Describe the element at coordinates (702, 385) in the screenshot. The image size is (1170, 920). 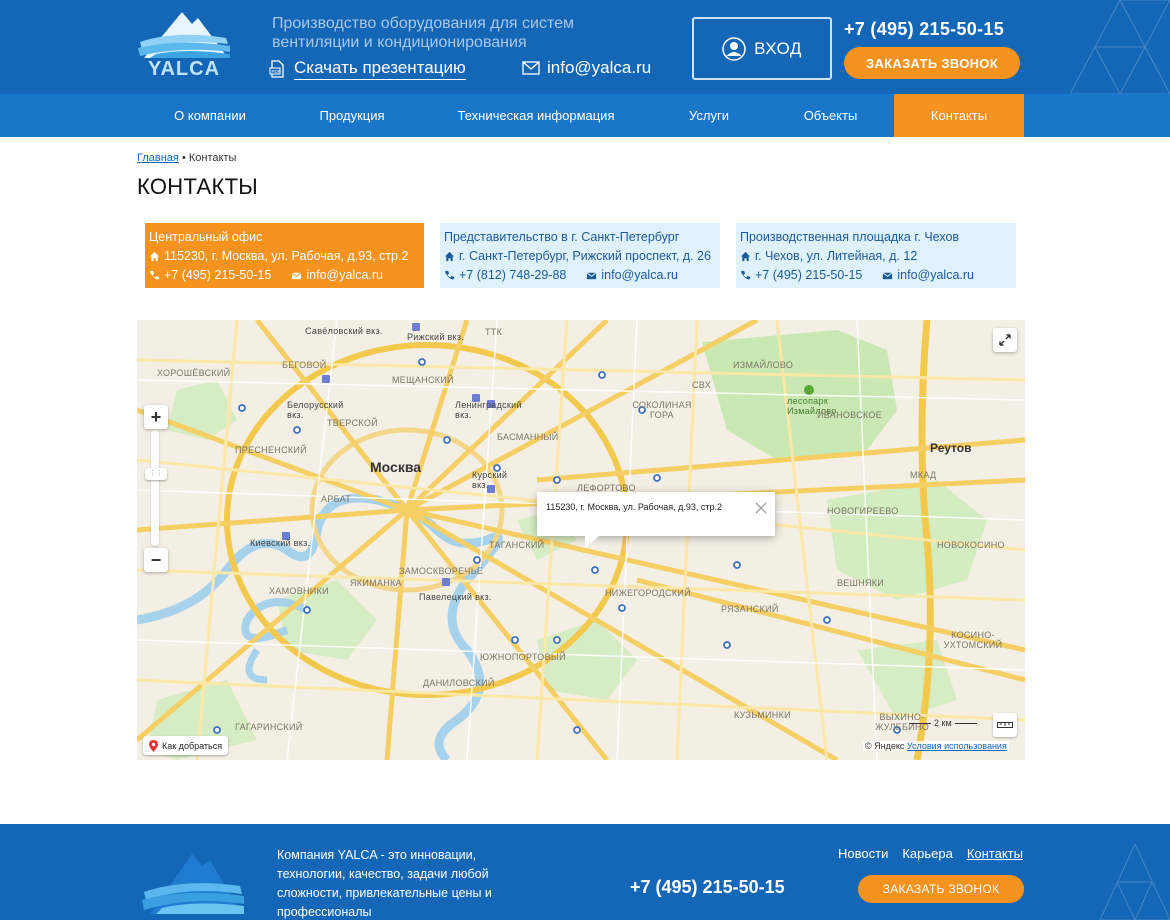
I see `map-label-svkh: СВХ` at that location.